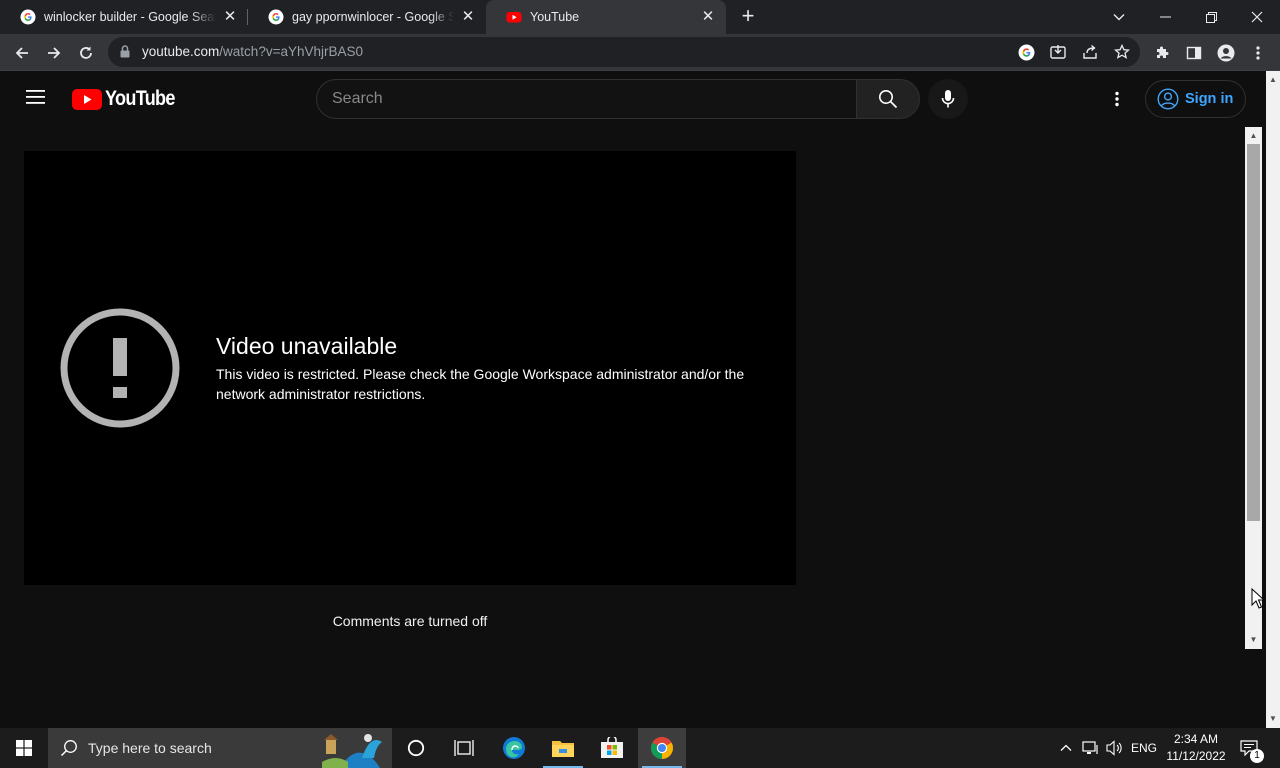  I want to click on back-button, so click(22, 53).